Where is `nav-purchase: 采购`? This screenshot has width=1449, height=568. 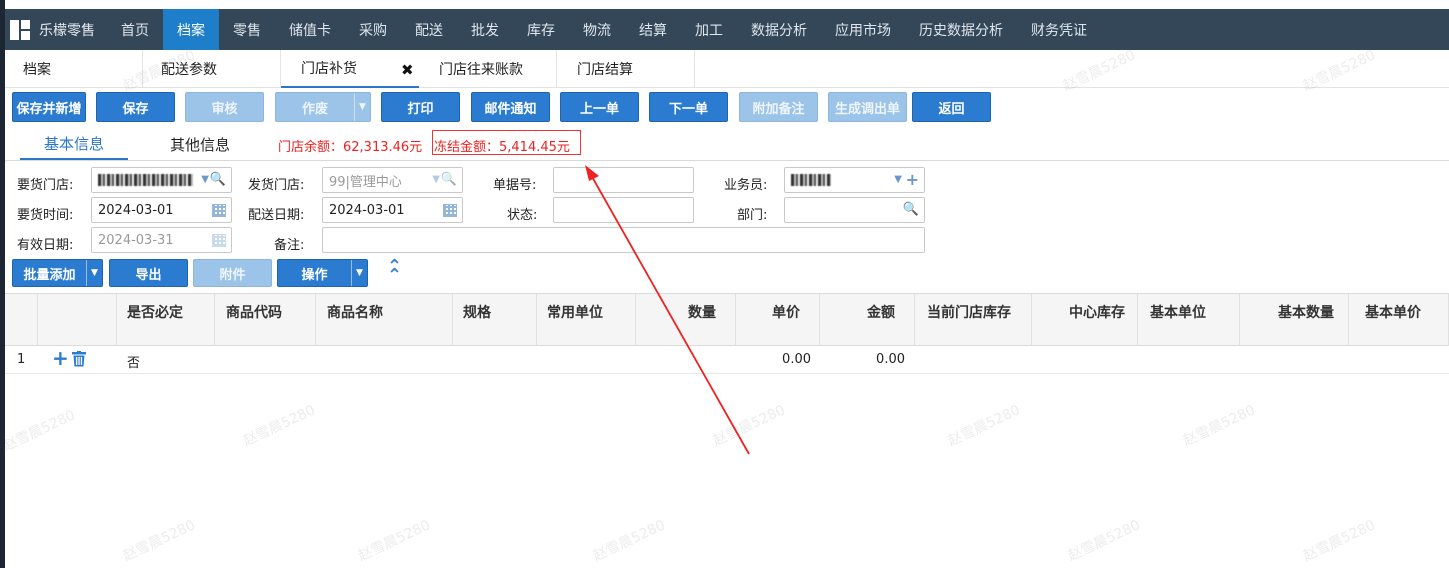
nav-purchase: 采购 is located at coordinates (373, 29).